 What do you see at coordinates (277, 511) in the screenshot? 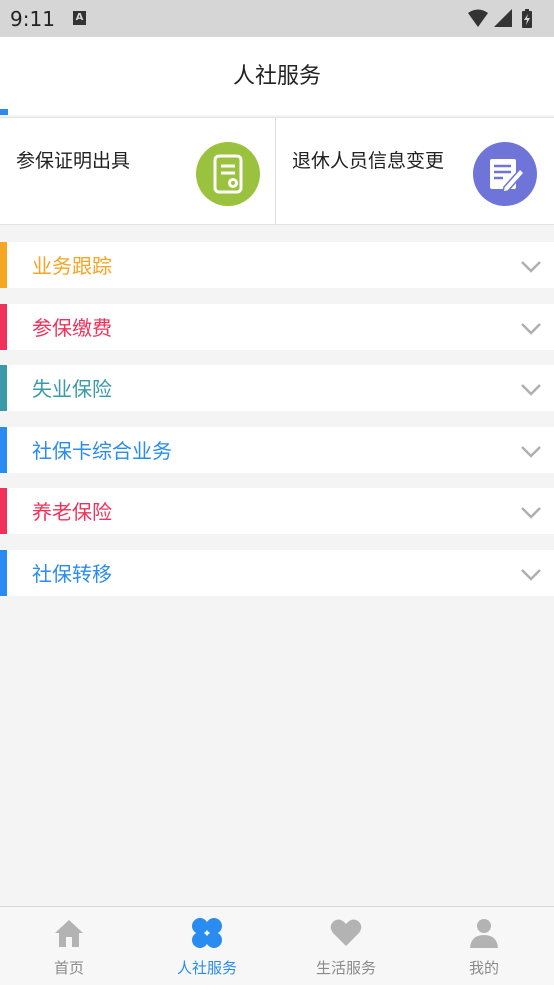
I see `list-item-pension-insurance: 养老保险` at bounding box center [277, 511].